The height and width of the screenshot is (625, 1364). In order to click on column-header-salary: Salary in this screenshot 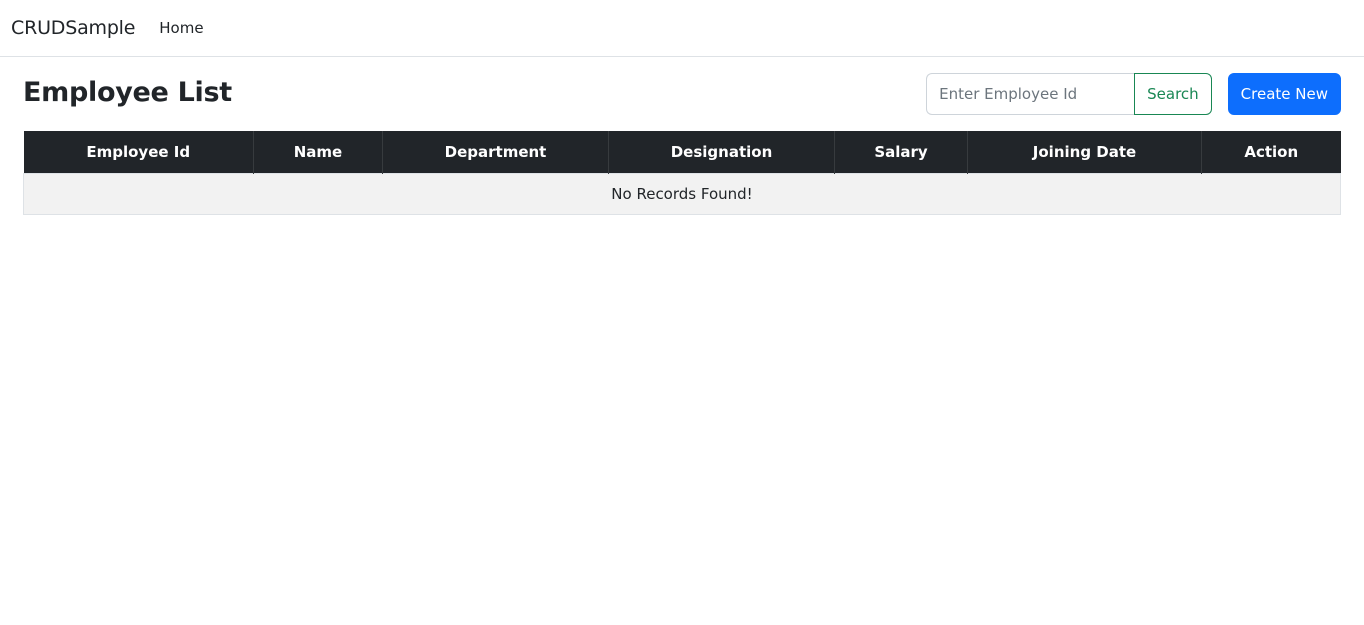, I will do `click(901, 152)`.